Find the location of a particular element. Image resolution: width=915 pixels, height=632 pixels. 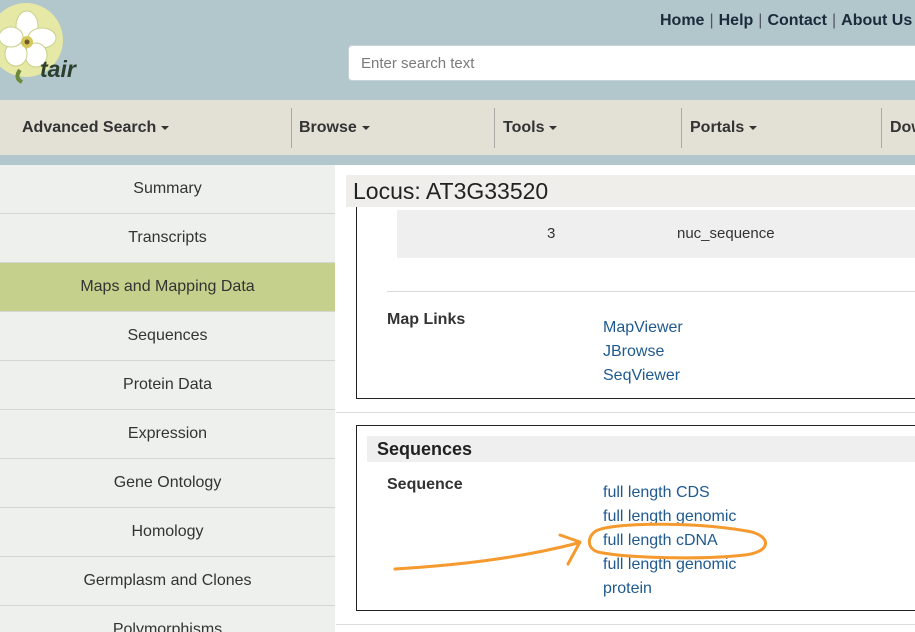

nav-advanced-search-label: Advanced Search is located at coordinates (89, 127).